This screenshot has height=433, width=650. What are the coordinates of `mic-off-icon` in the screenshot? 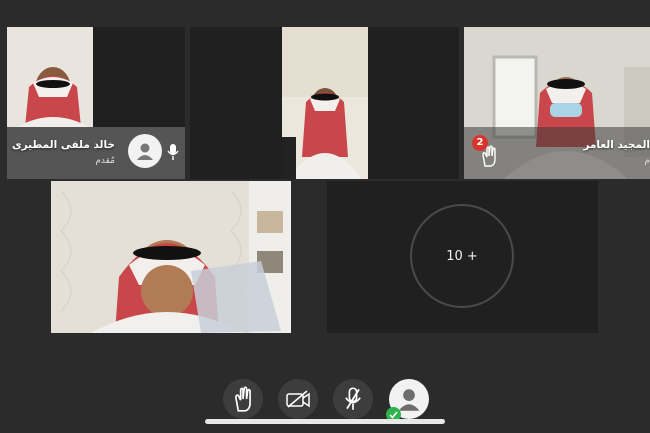 It's located at (353, 398).